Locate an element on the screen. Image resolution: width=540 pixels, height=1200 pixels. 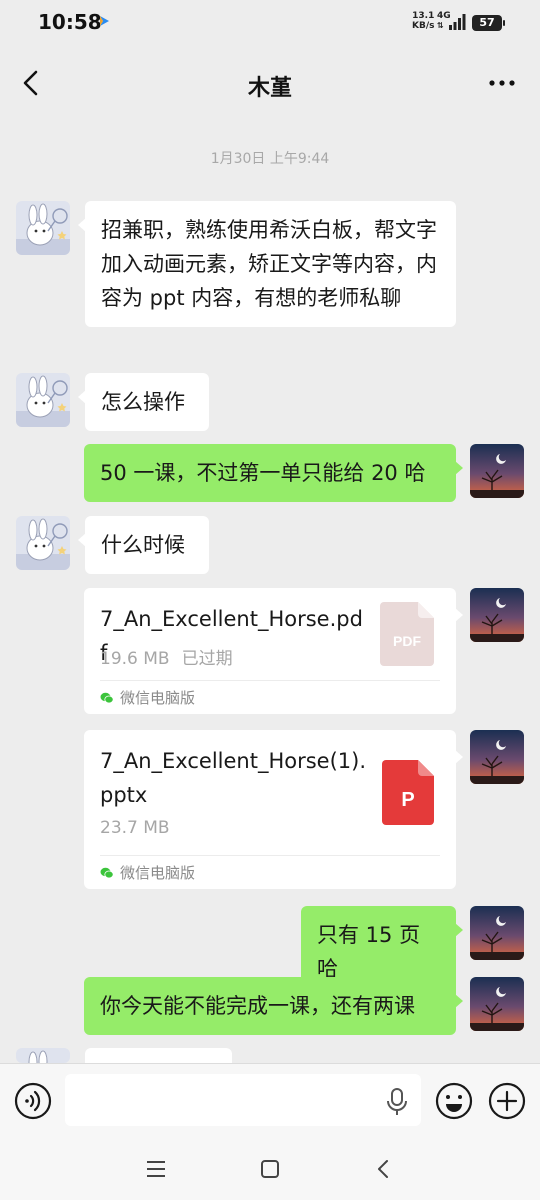
menu-icon is located at coordinates (156, 1169).